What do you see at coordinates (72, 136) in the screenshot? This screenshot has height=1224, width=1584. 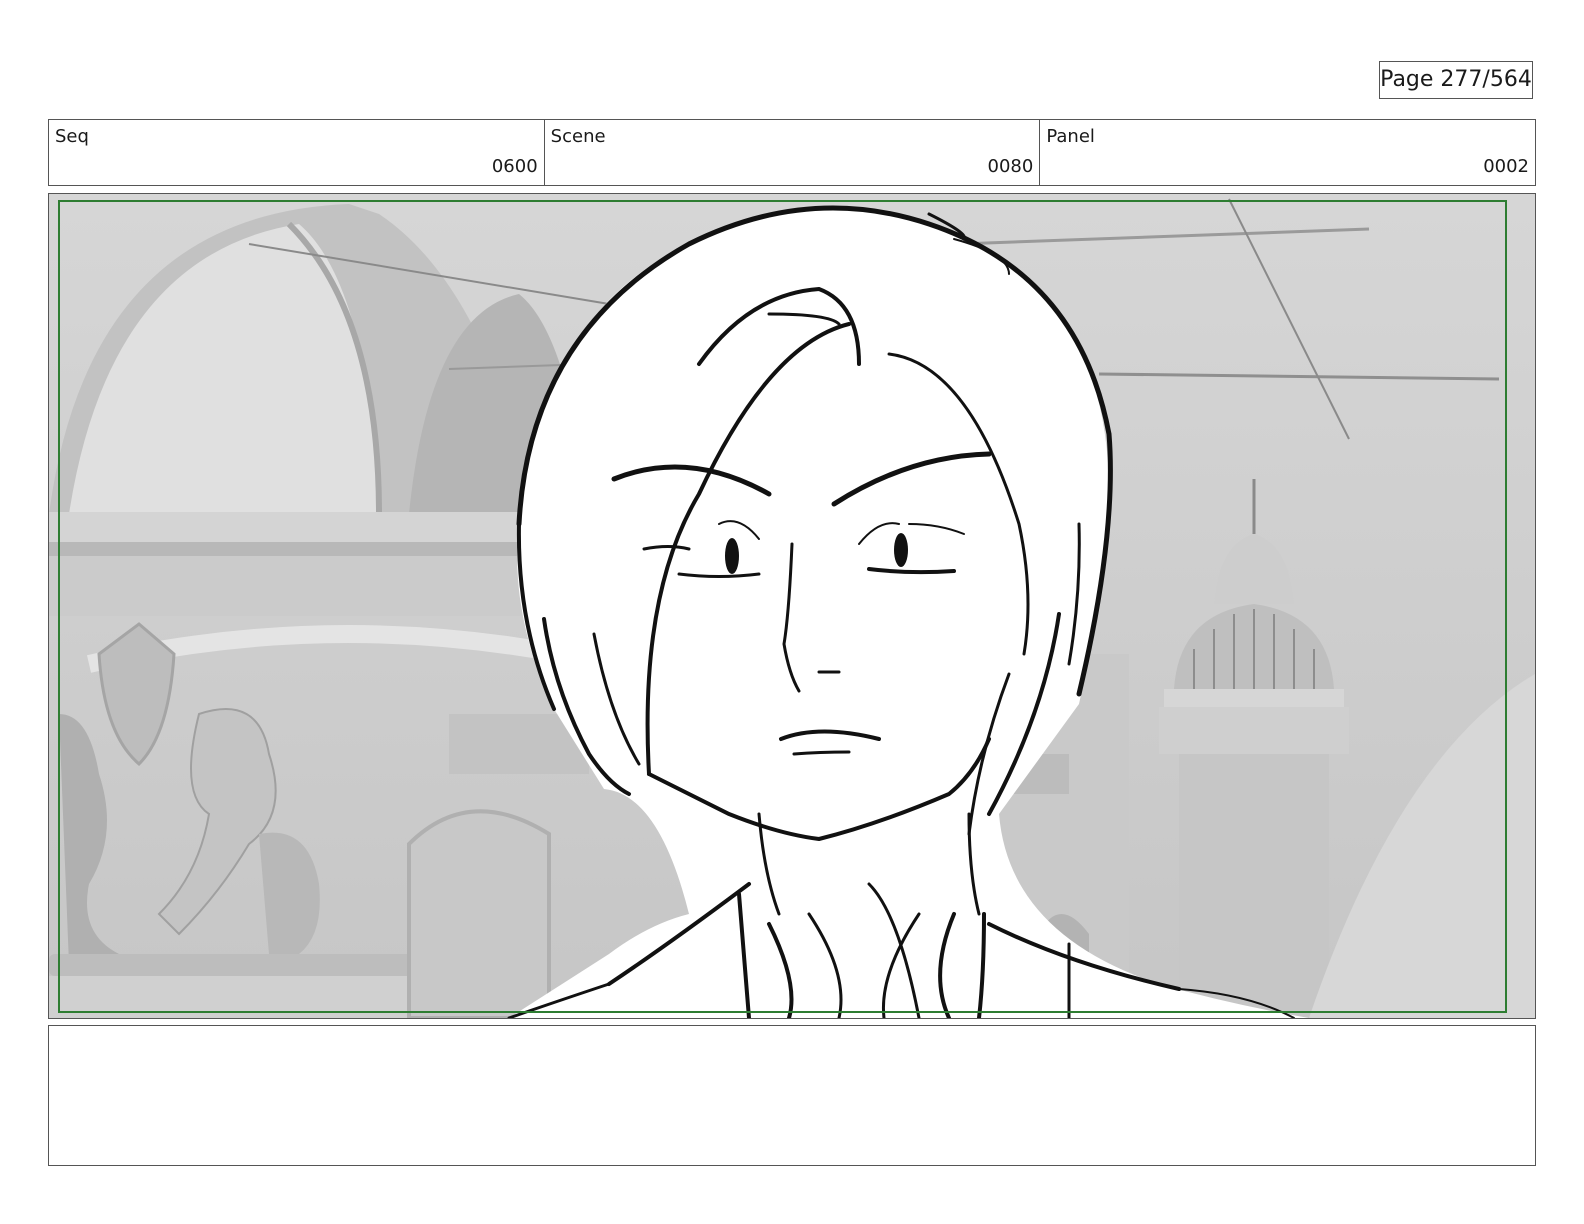 I see `seq-label: Seq` at bounding box center [72, 136].